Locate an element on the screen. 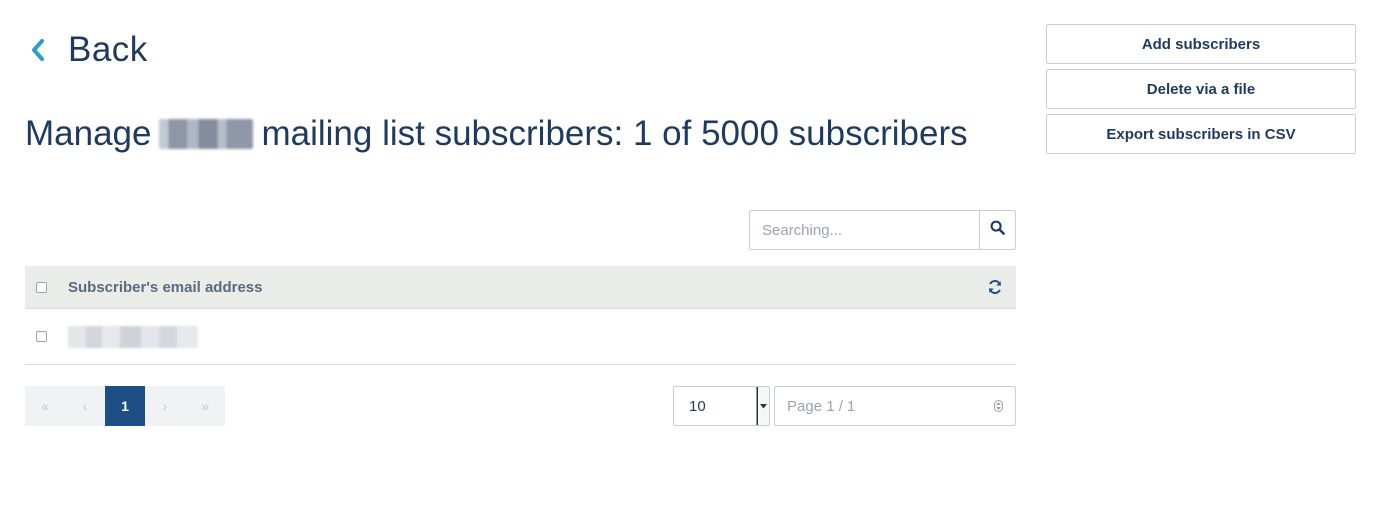  chevron-left-icon is located at coordinates (41, 50).